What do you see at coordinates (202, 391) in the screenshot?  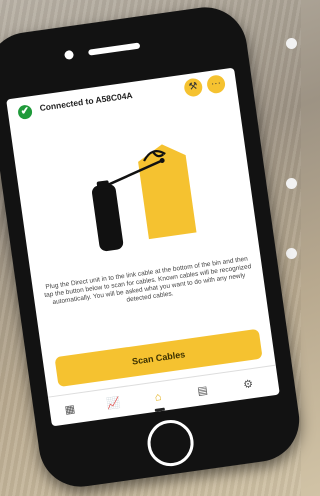 I see `nav-document-icon: ▤` at bounding box center [202, 391].